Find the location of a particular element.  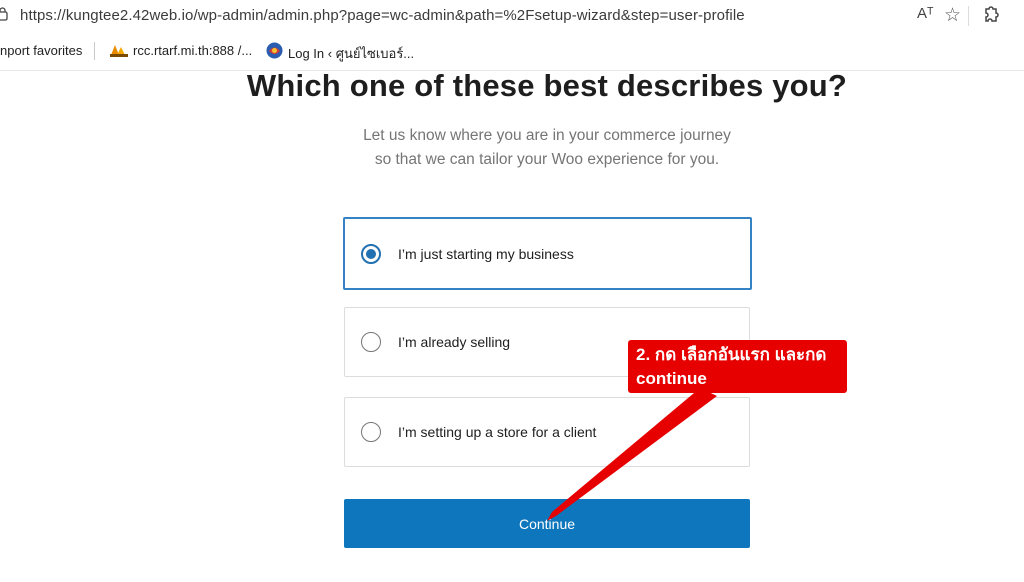

toolbar-divider is located at coordinates (968, 16).